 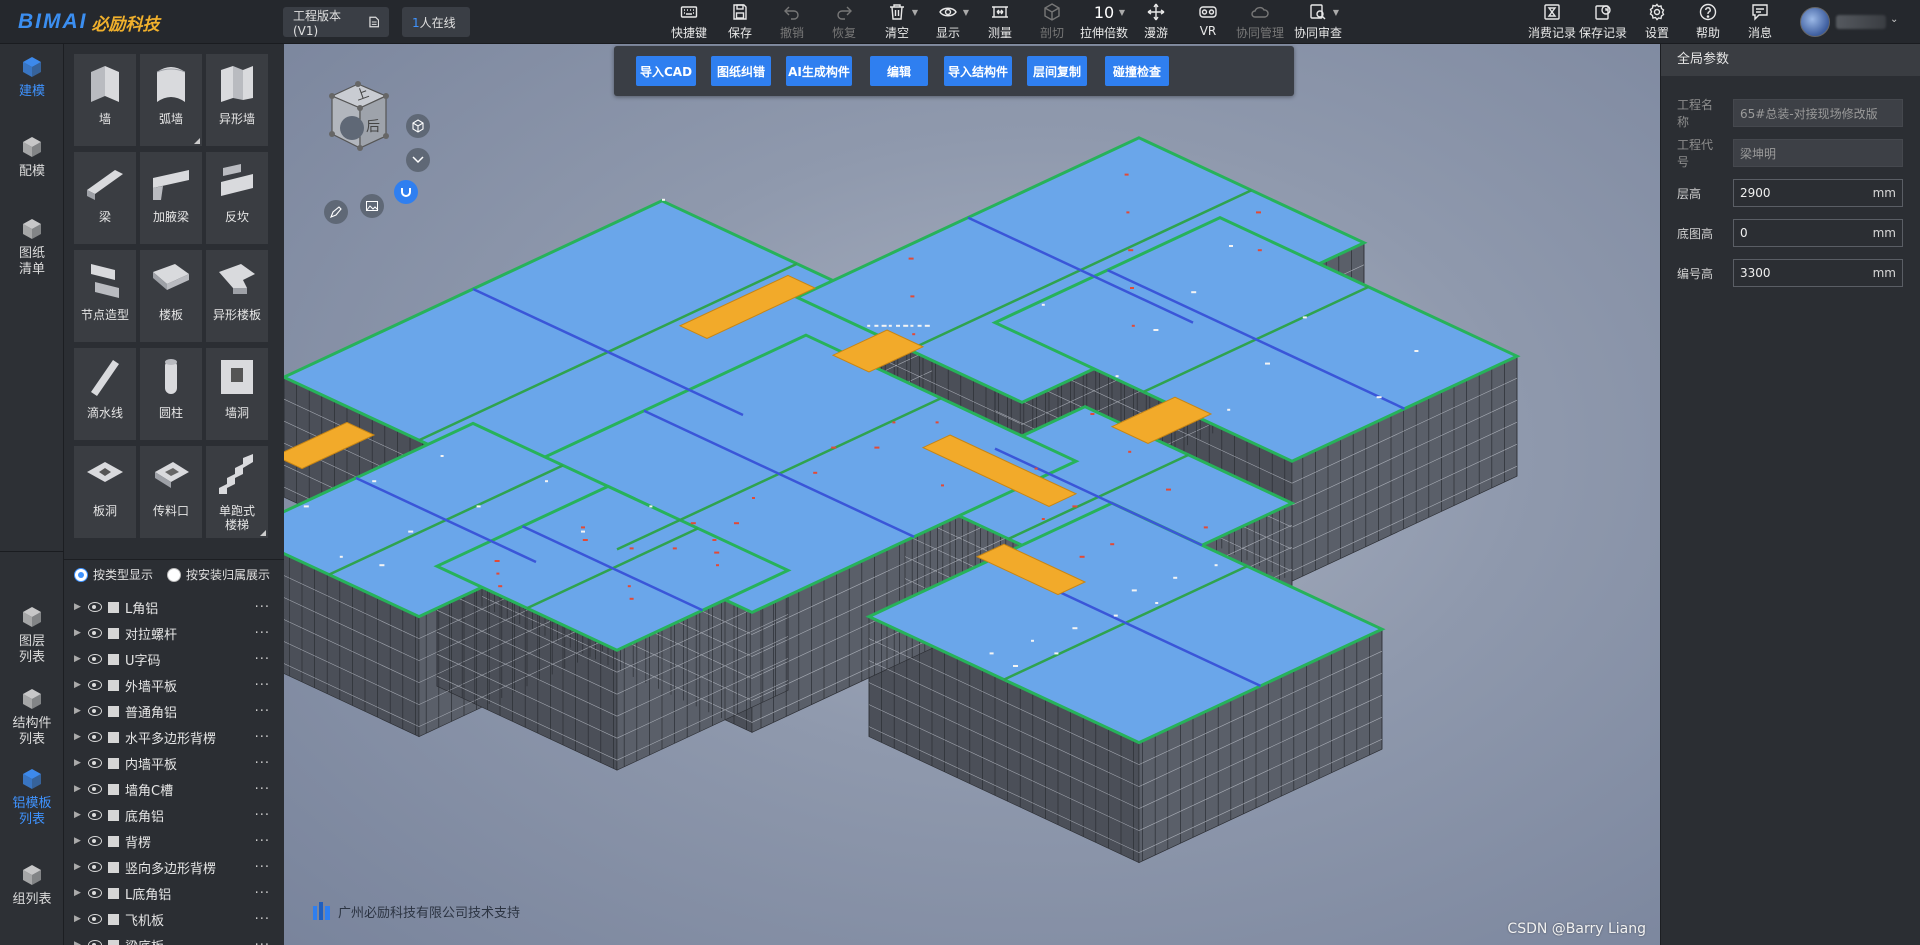 What do you see at coordinates (171, 492) in the screenshot?
I see `palette-item-feed: 传料口` at bounding box center [171, 492].